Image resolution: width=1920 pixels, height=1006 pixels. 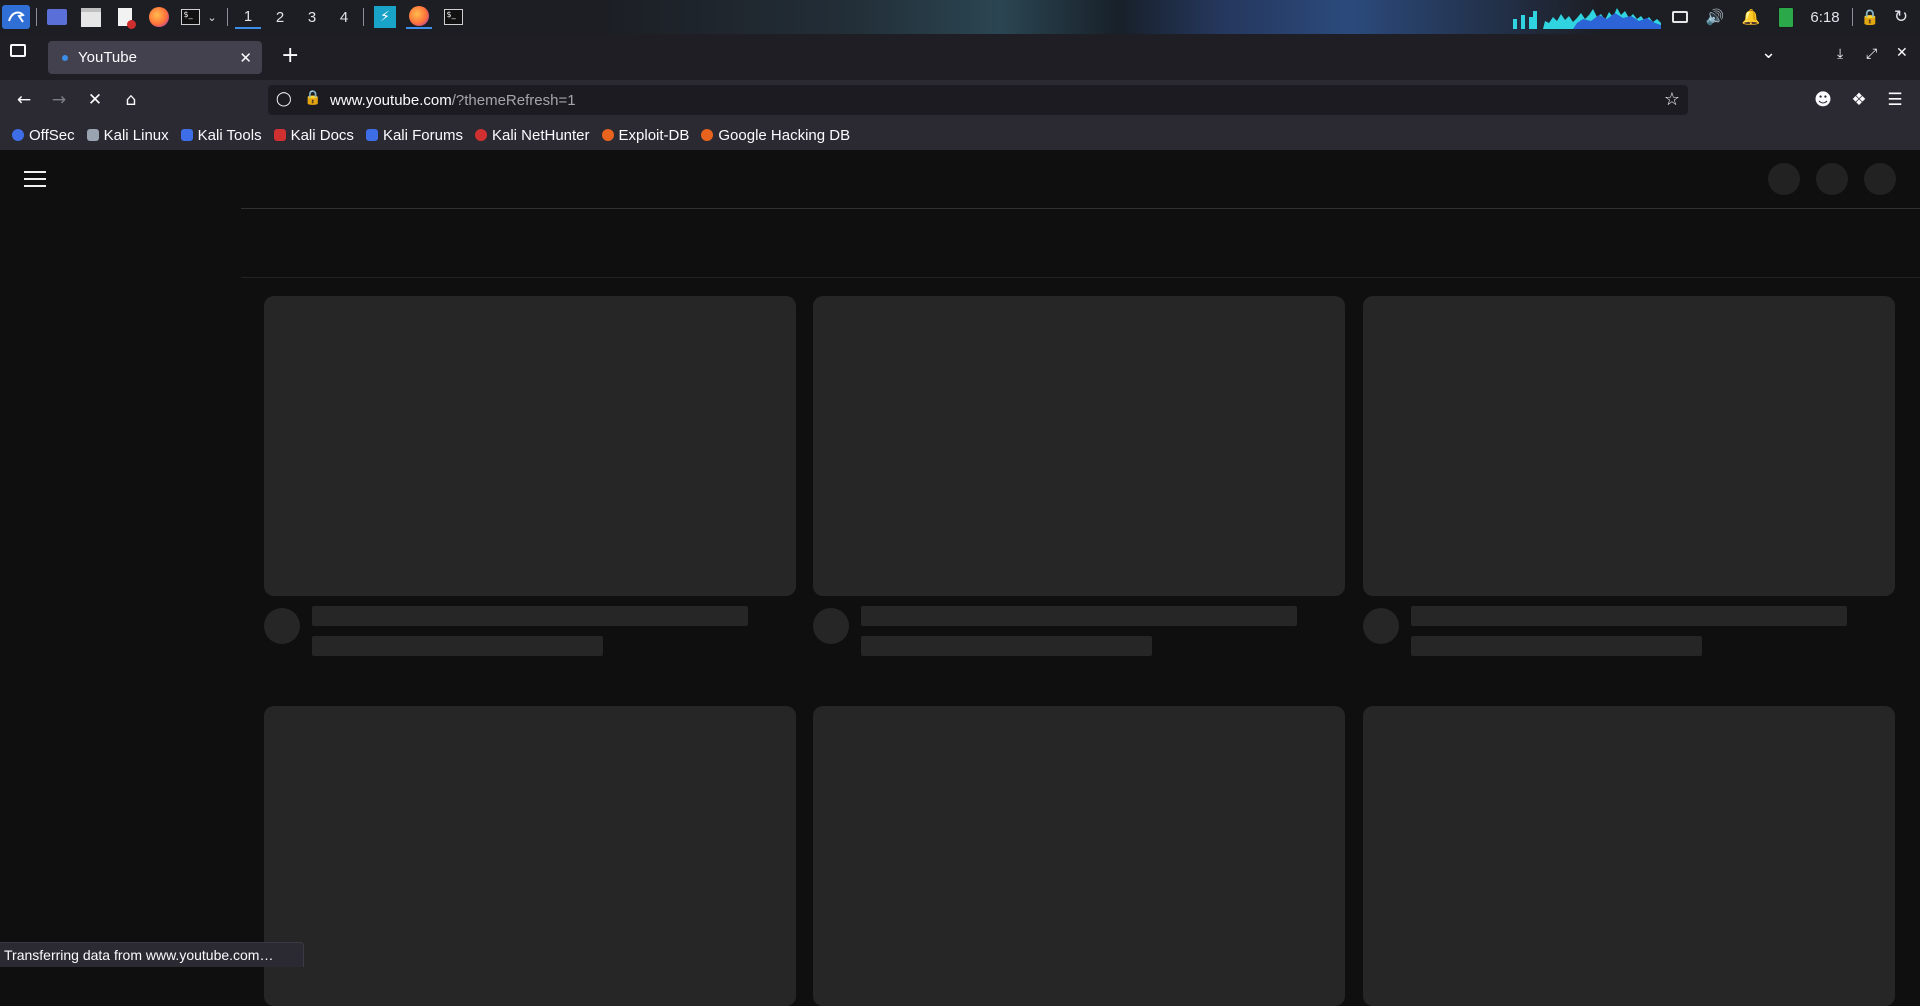 What do you see at coordinates (24, 100) in the screenshot?
I see `back-arrow-icon: ←` at bounding box center [24, 100].